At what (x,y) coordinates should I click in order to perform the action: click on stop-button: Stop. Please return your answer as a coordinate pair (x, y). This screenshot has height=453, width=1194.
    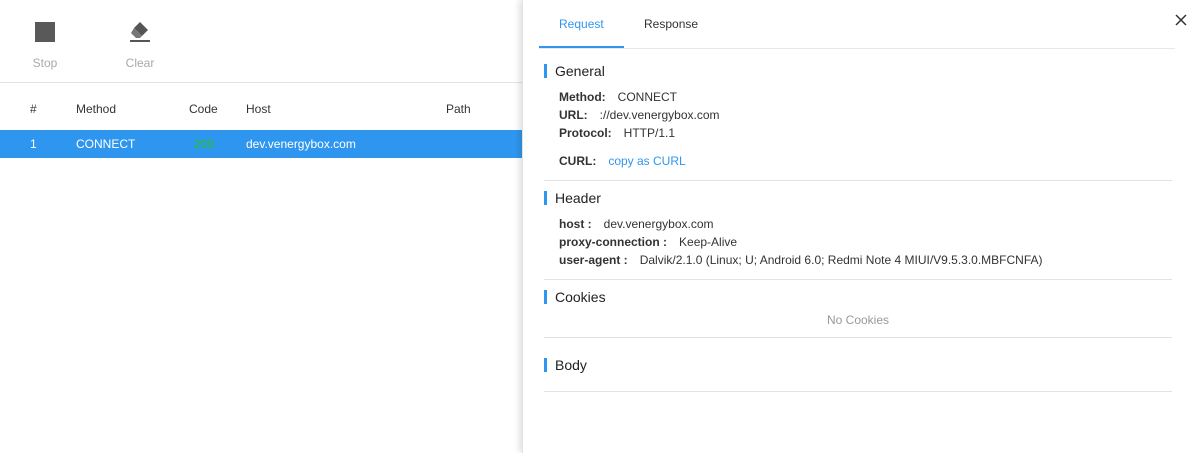
    Looking at the image, I should click on (45, 44).